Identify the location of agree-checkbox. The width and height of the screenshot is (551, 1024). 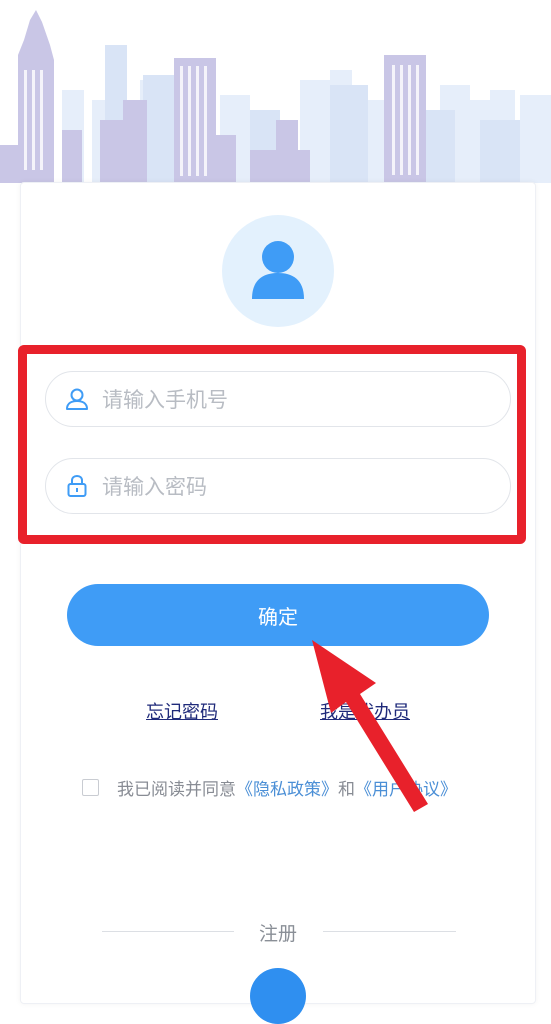
(90, 787).